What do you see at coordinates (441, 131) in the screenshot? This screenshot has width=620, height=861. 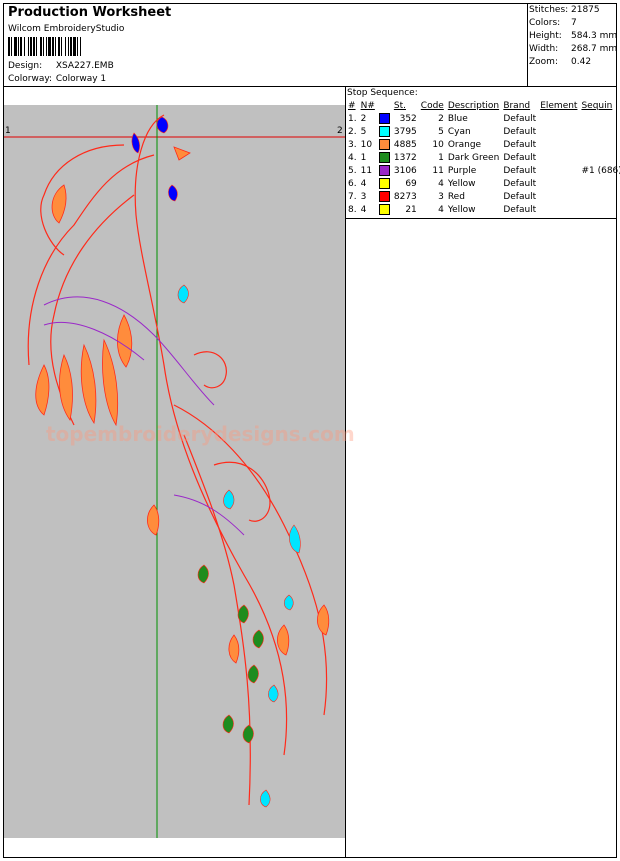 I see `cell-code: 5` at bounding box center [441, 131].